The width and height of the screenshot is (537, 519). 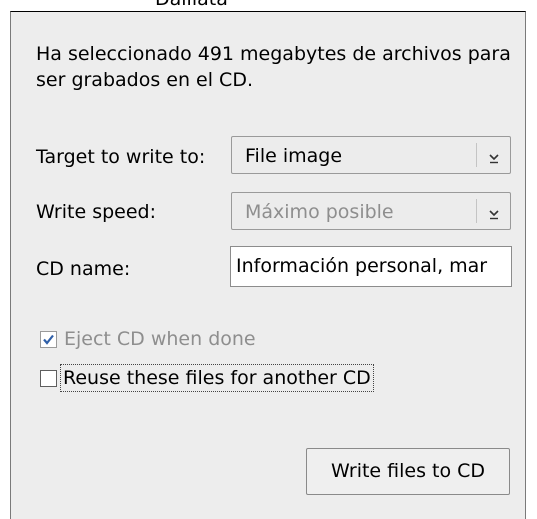 I want to click on checkmark-icon, so click(x=48, y=339).